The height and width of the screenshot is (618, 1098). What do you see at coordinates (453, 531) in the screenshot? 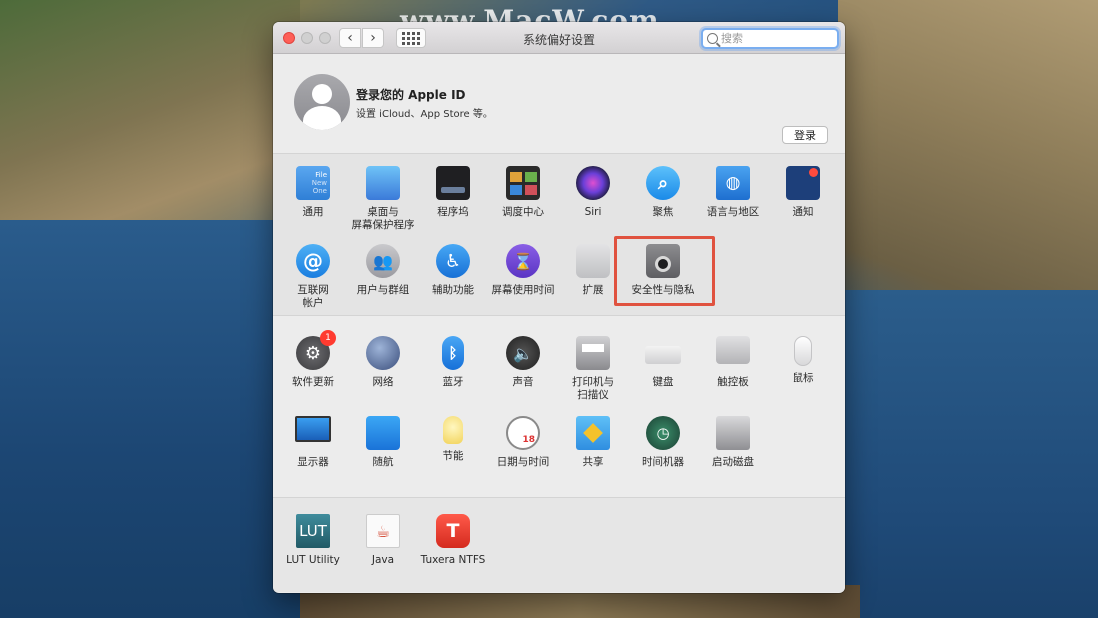
I see `tuxera-icon-text: T` at bounding box center [453, 531].